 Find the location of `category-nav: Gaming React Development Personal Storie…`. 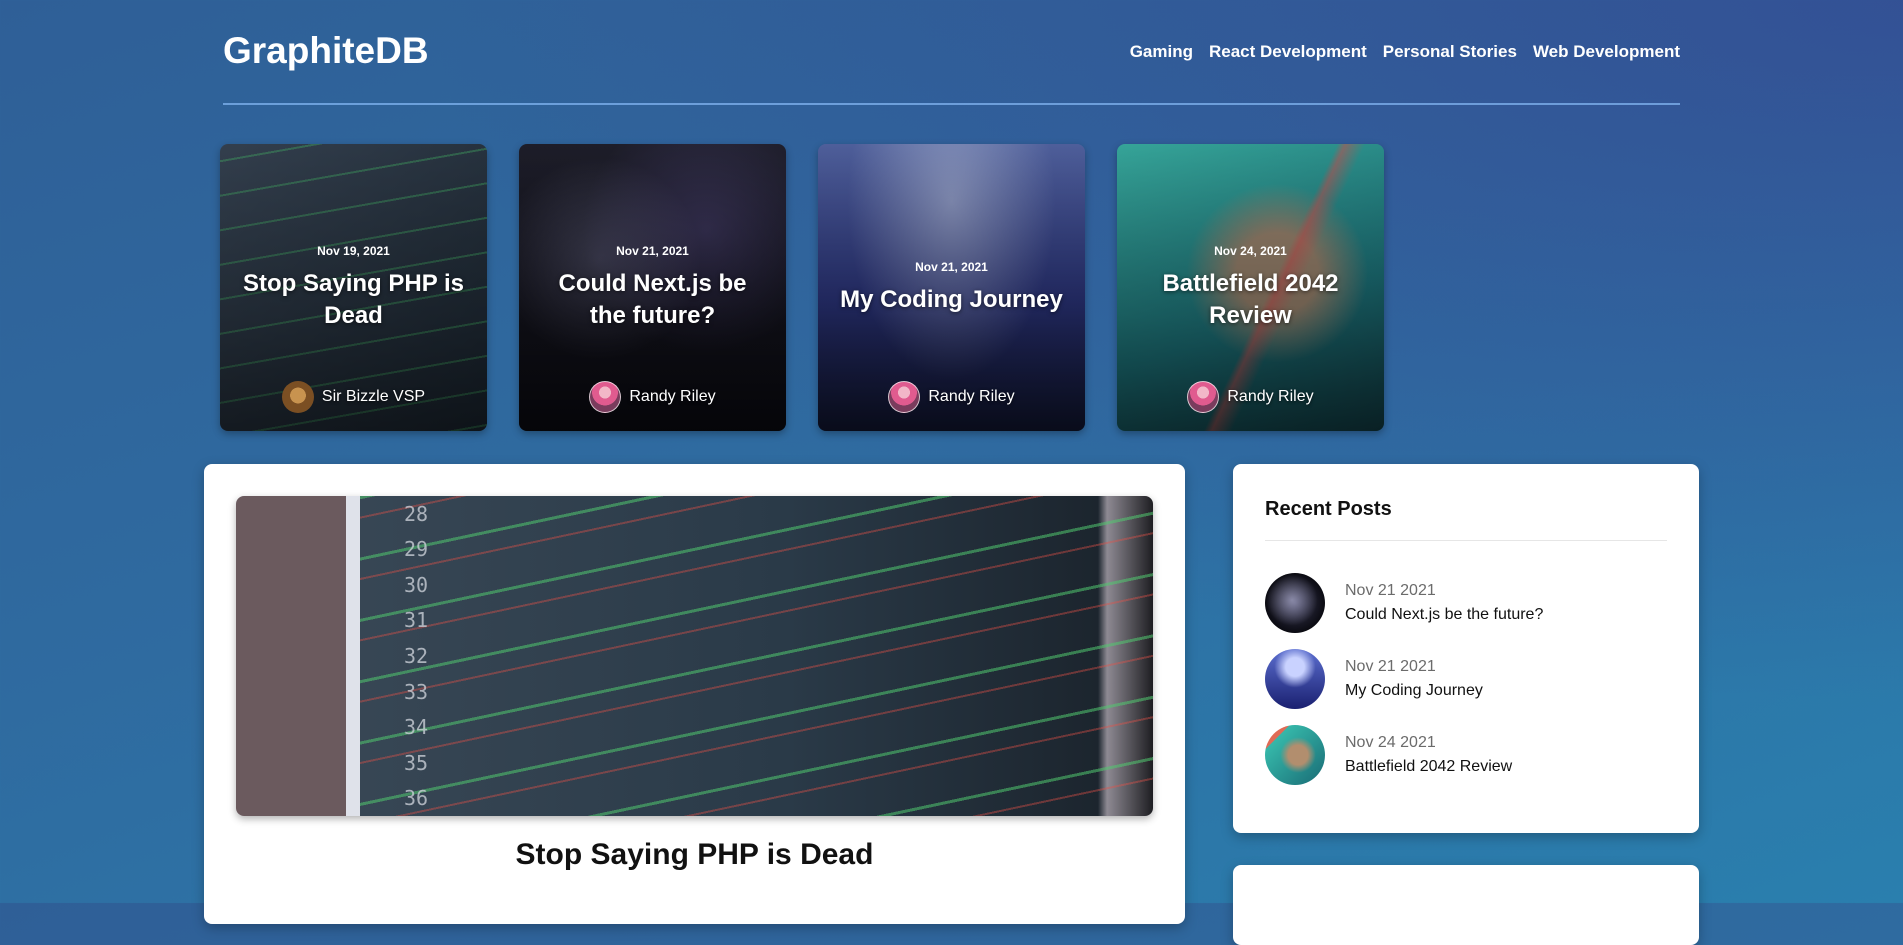

category-nav: Gaming React Development Personal Storie… is located at coordinates (1405, 52).